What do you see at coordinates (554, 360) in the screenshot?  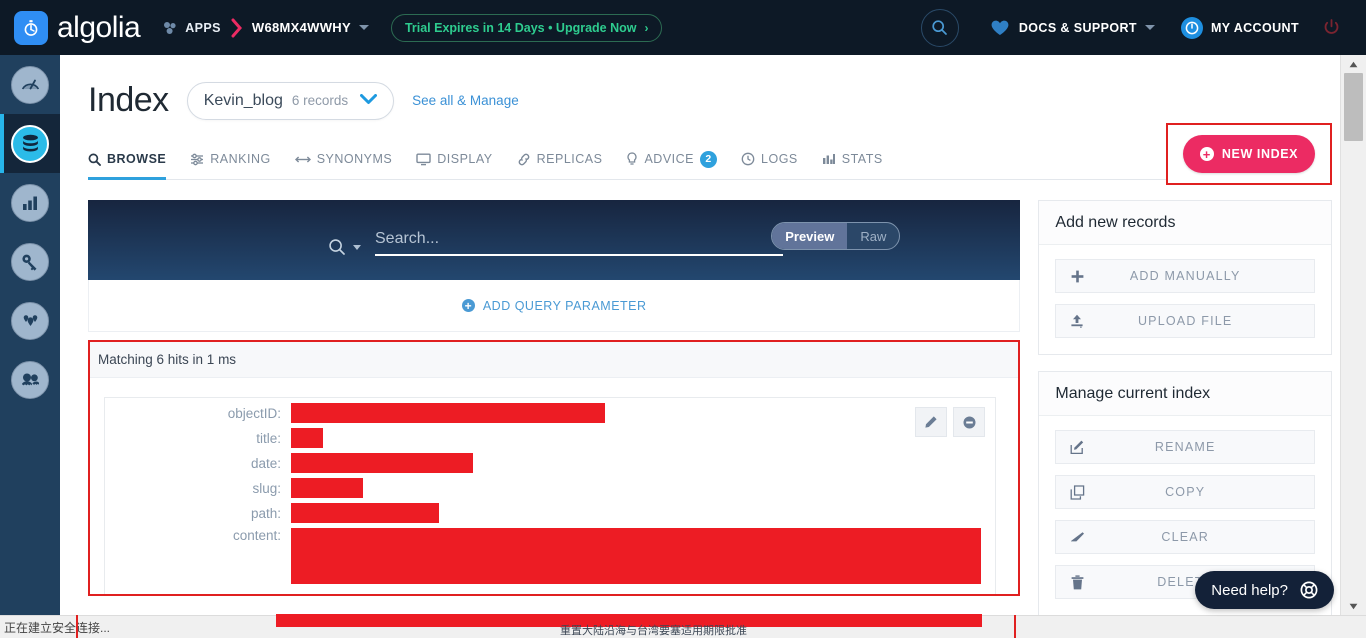 I see `hits-summary: Matching 6 hits in 1 ms` at bounding box center [554, 360].